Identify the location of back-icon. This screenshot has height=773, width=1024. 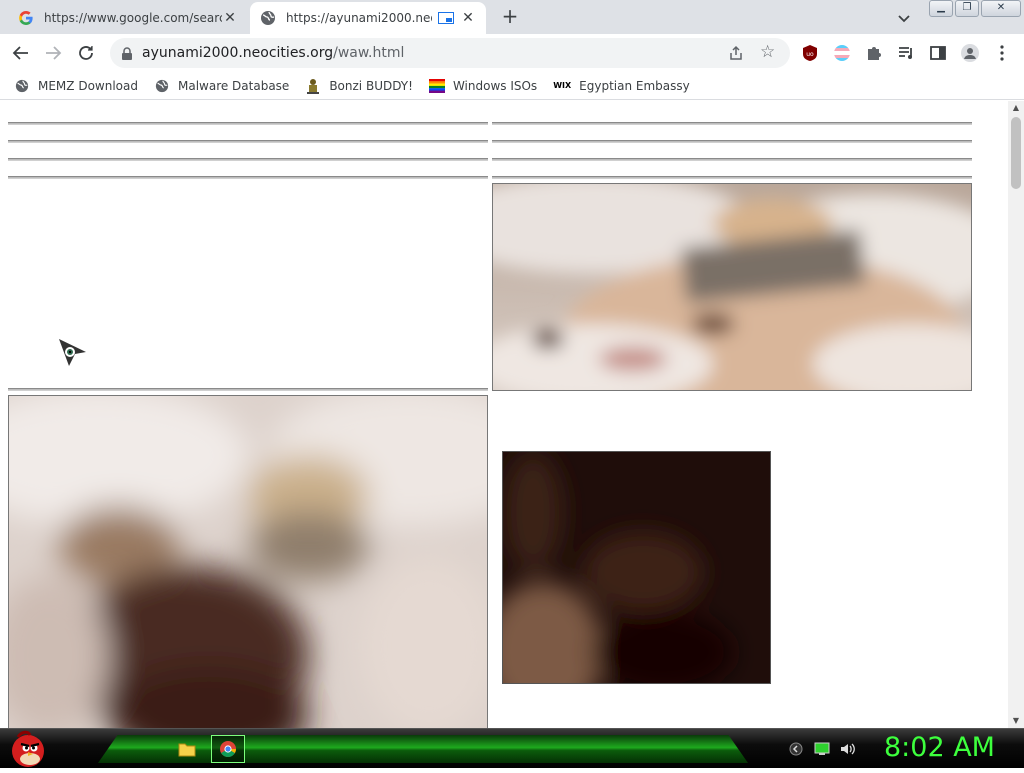
(21, 53).